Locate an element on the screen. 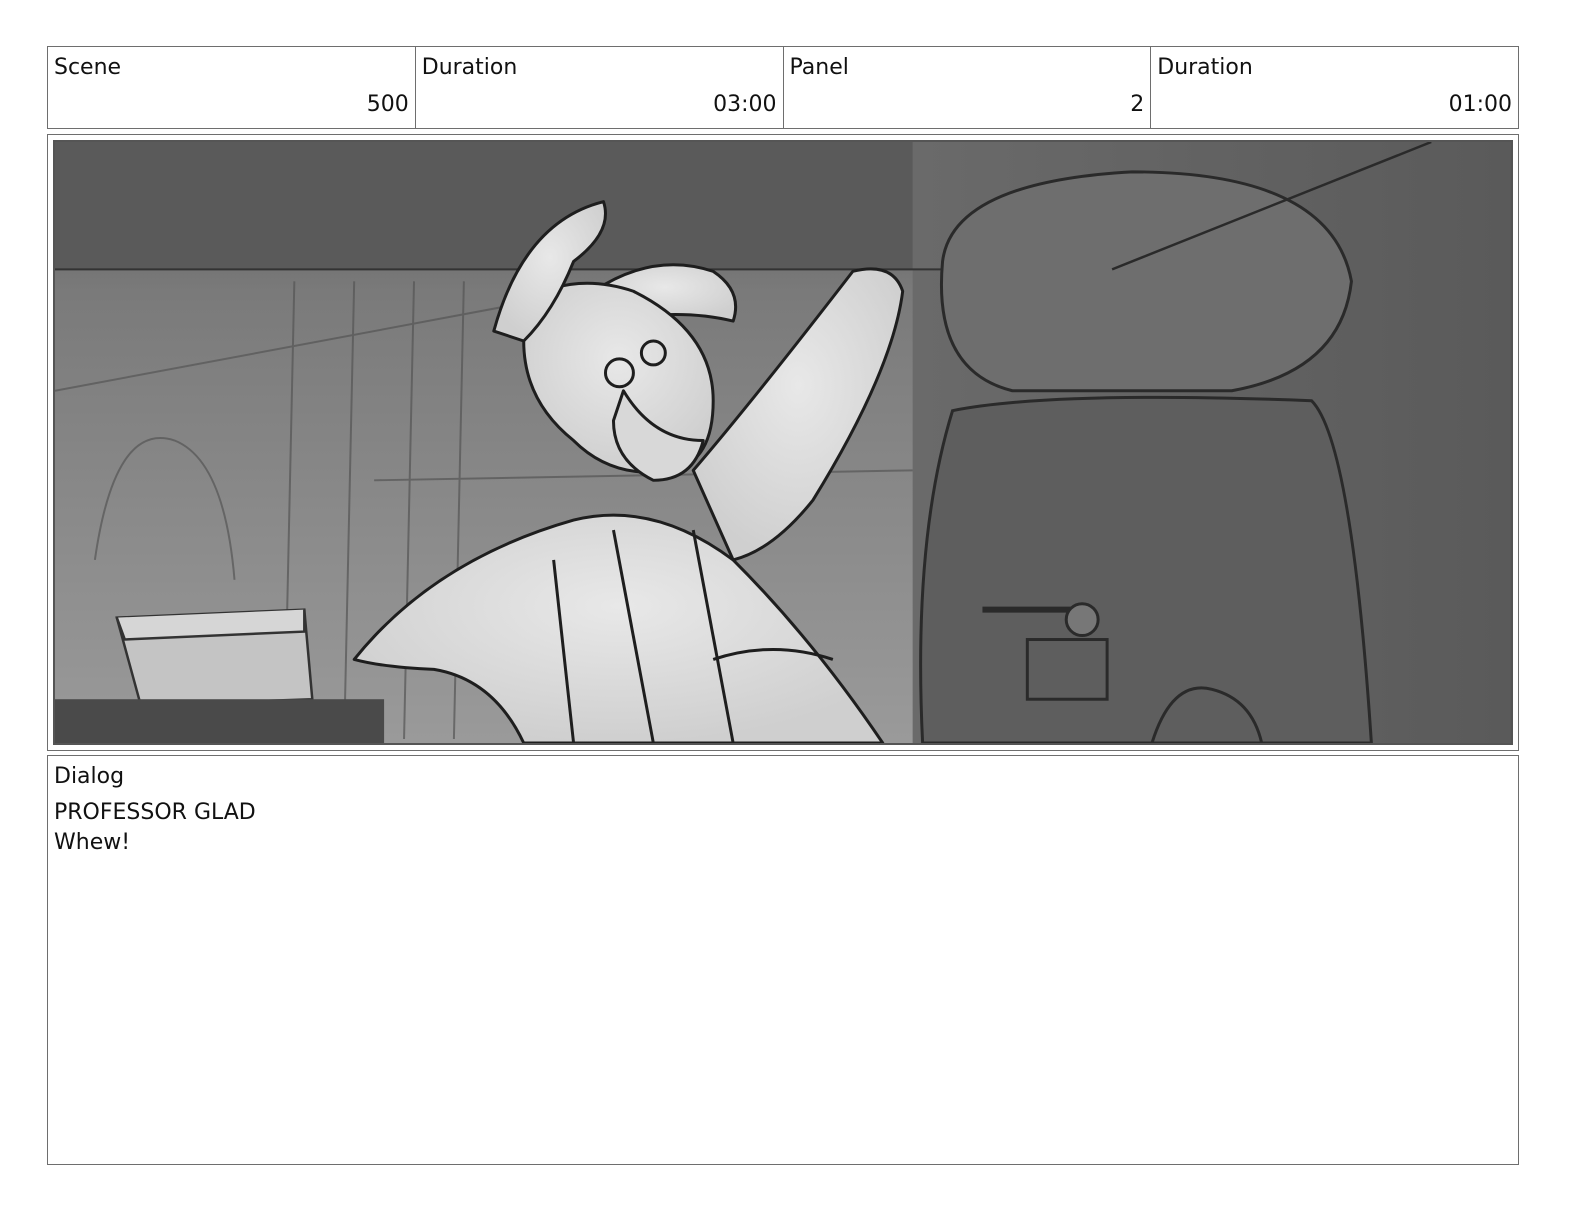 This screenshot has height=1224, width=1584. scene-label: Scene is located at coordinates (88, 67).